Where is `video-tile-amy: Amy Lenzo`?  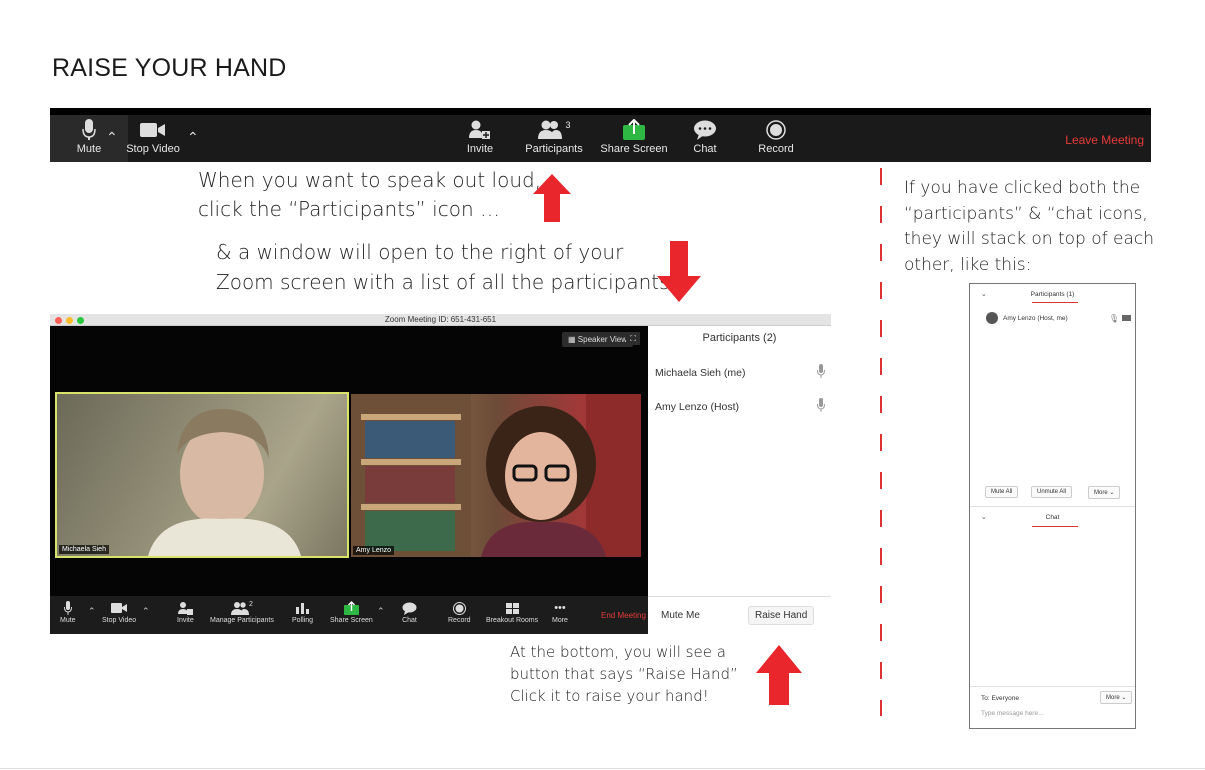
video-tile-amy: Amy Lenzo is located at coordinates (496, 475).